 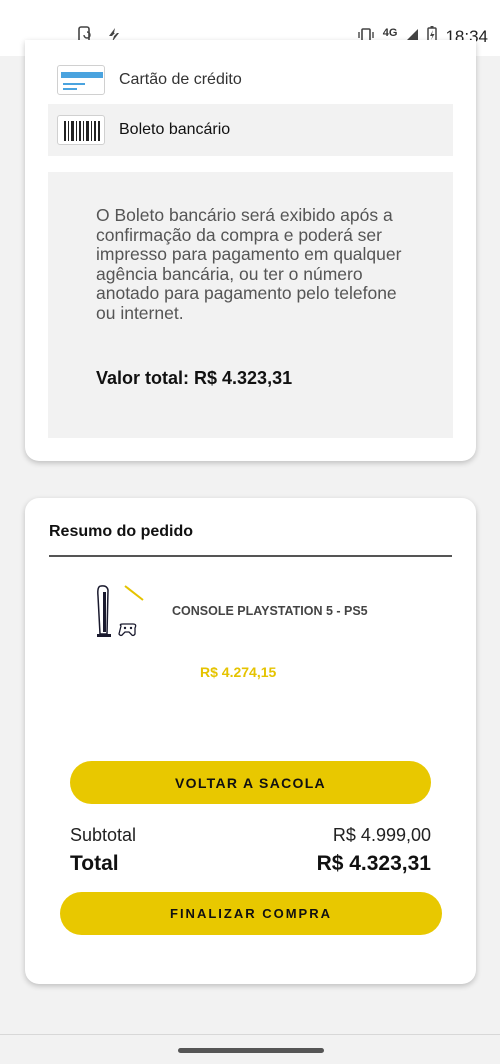 I want to click on boleto-total-value: Valor total: R$ 4.323,31, so click(x=194, y=378).